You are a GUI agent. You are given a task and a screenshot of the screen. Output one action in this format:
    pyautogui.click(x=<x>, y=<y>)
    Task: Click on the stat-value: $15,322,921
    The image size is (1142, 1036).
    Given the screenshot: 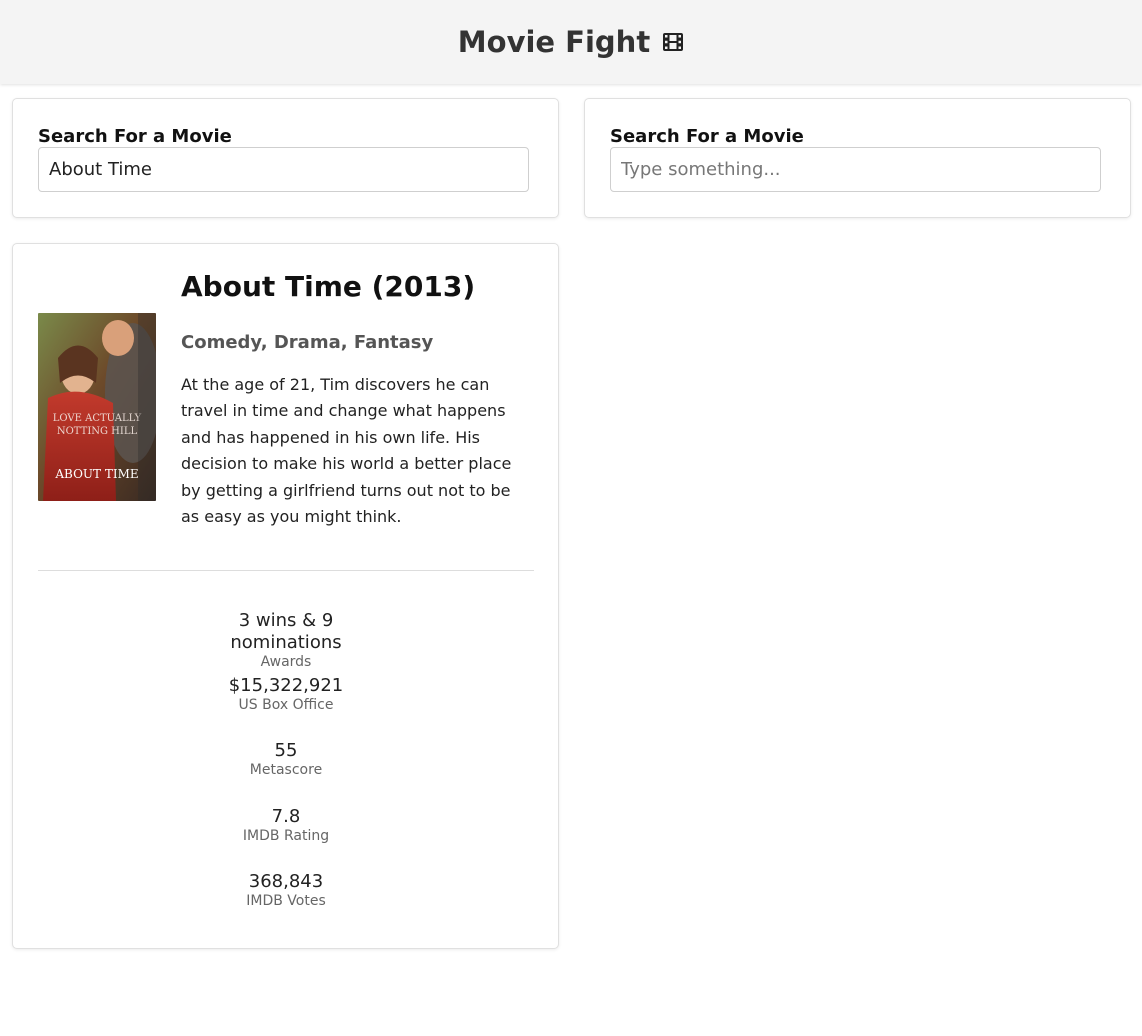 What is the action you would take?
    pyautogui.click(x=286, y=685)
    